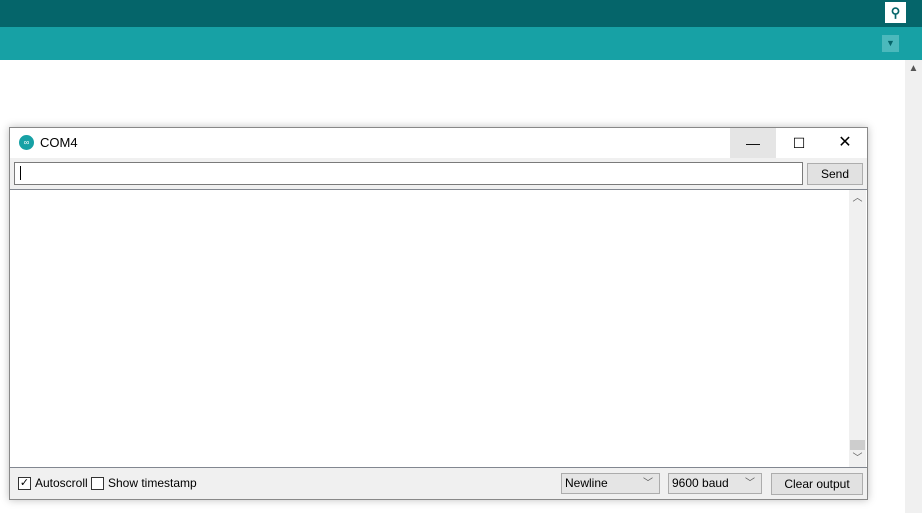 This screenshot has width=922, height=513. I want to click on autoscroll-checkbox: ✓, so click(24, 483).